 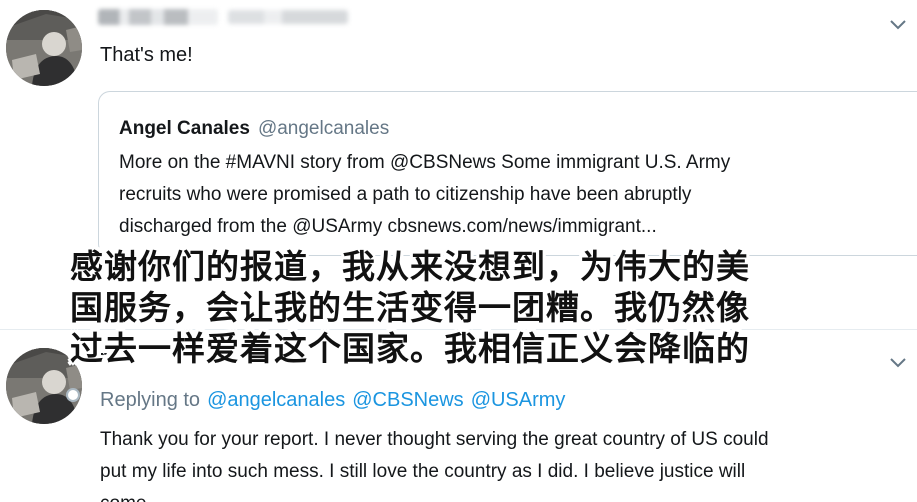 What do you see at coordinates (146, 55) in the screenshot?
I see `tweet-1-text: That's me!` at bounding box center [146, 55].